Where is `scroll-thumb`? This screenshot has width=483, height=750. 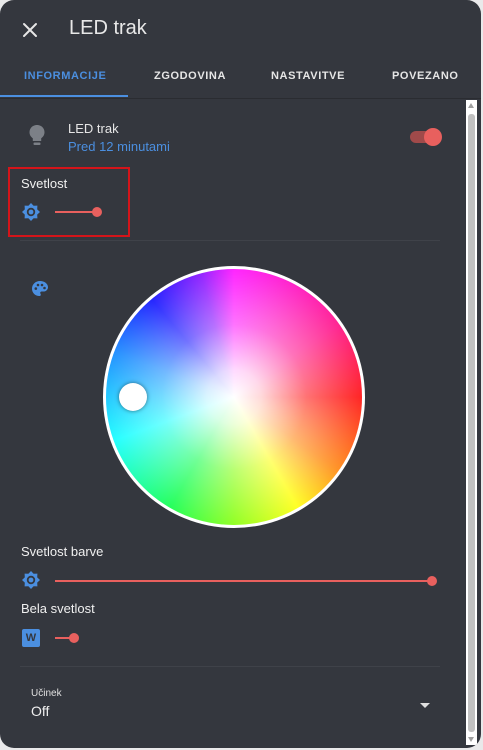 scroll-thumb is located at coordinates (471, 423).